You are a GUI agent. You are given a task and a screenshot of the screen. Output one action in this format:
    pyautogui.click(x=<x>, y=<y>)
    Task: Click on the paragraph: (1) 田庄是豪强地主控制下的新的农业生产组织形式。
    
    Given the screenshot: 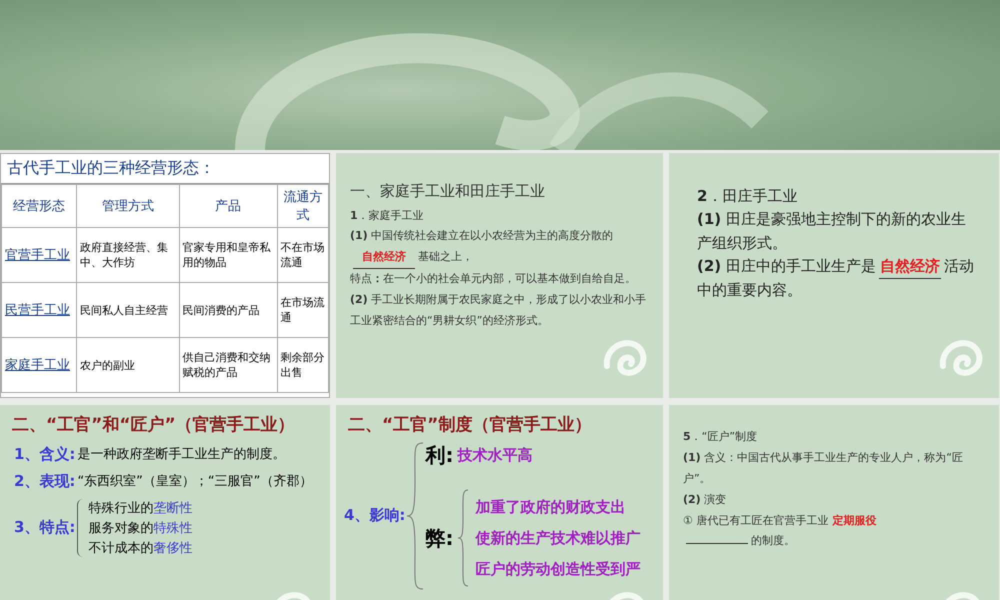 What is the action you would take?
    pyautogui.click(x=832, y=231)
    